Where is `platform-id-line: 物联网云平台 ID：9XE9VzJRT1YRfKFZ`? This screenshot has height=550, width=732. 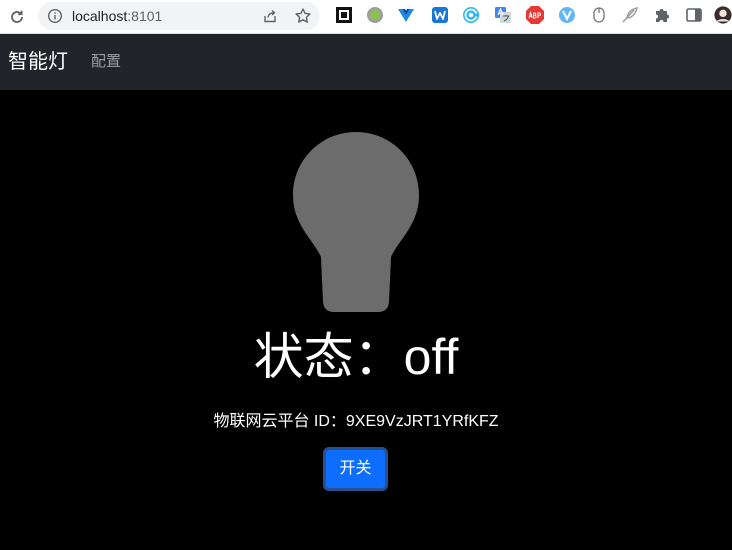
platform-id-line: 物联网云平台 ID：9XE9VzJRT1YRfKFZ is located at coordinates (356, 422).